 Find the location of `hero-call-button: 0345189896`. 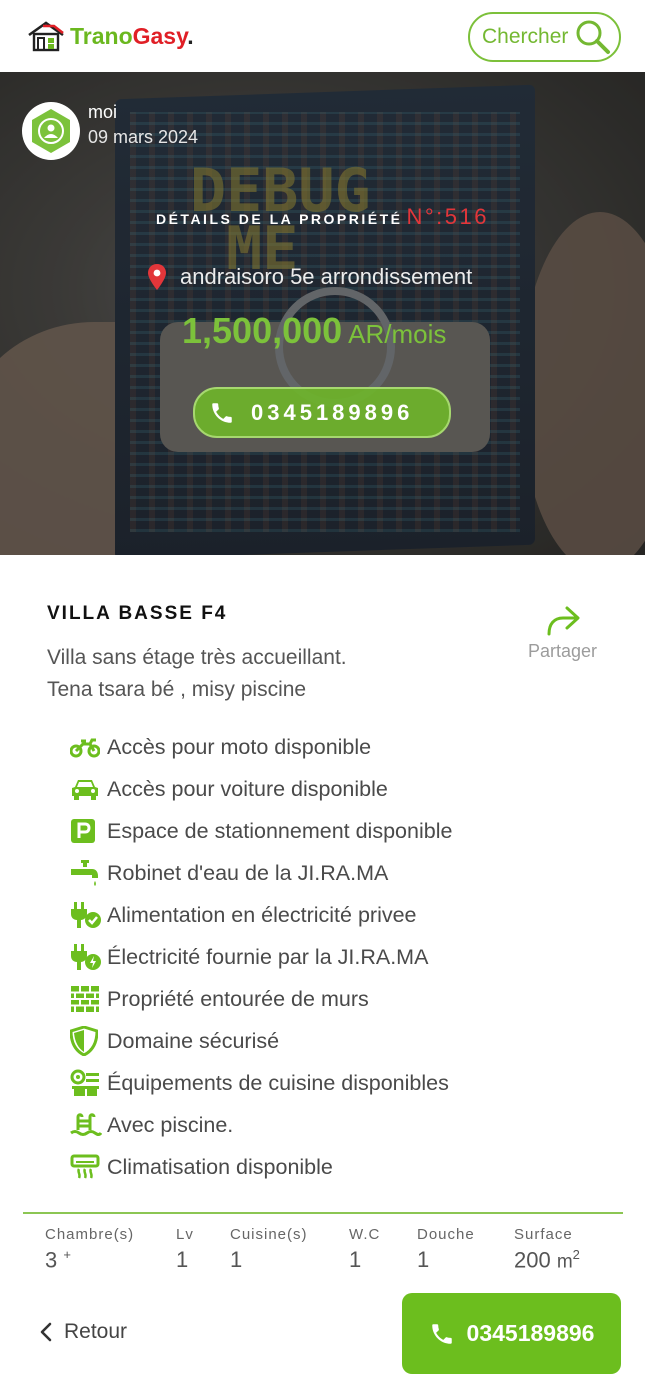

hero-call-button: 0345189896 is located at coordinates (322, 412).